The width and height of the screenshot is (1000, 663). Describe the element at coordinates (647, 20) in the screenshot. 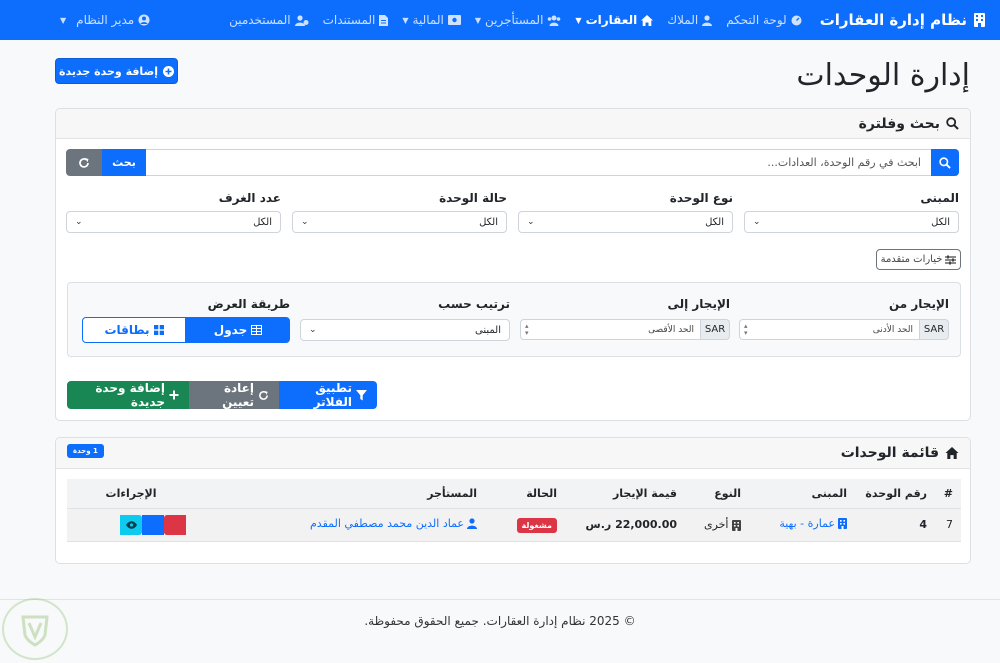

I see `home-icon` at that location.